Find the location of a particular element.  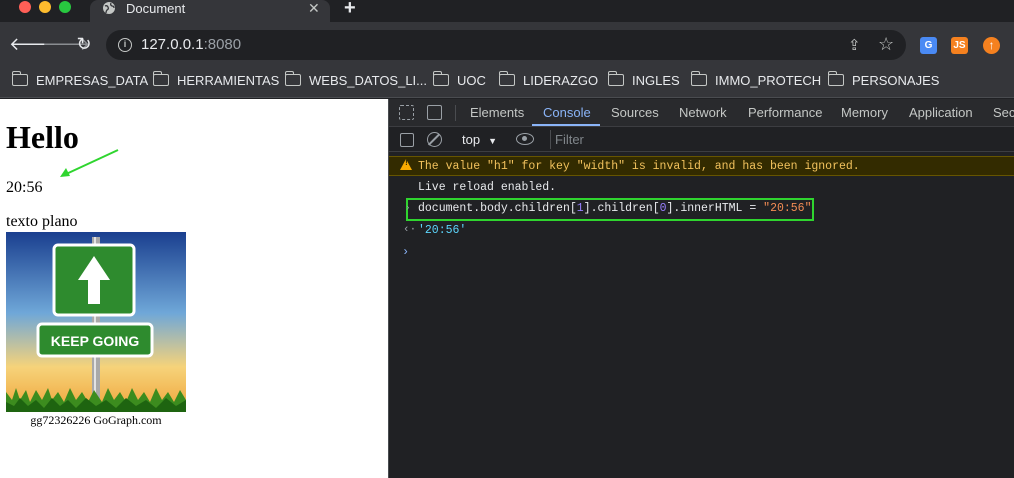

console-sidebar-icon is located at coordinates (407, 140).